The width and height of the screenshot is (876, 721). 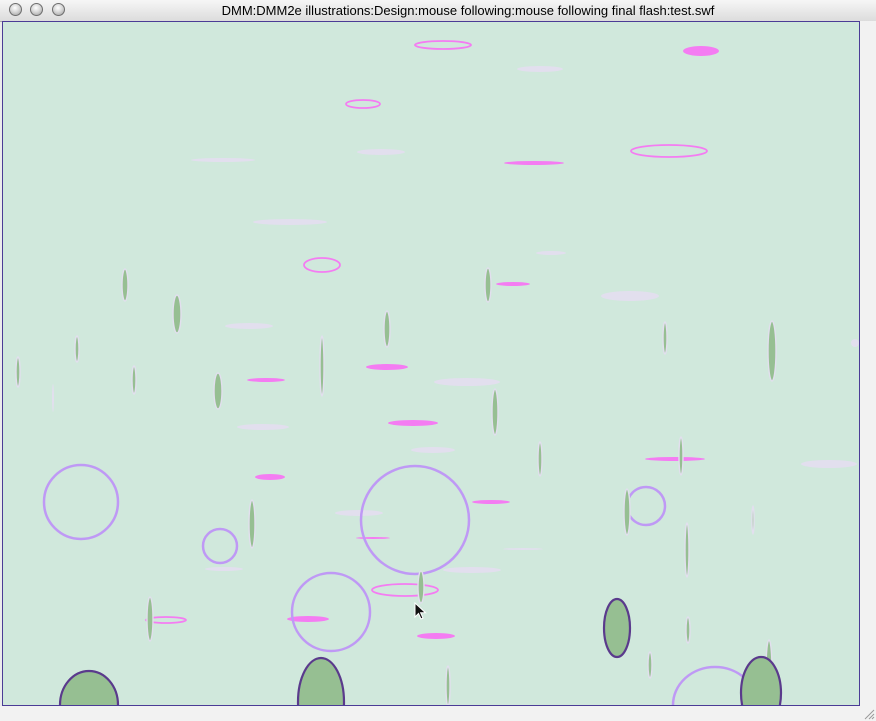 What do you see at coordinates (36, 9) in the screenshot?
I see `minimize-button` at bounding box center [36, 9].